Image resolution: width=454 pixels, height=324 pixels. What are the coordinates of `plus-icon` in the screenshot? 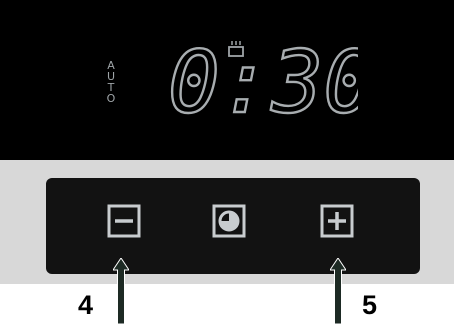 It's located at (337, 221).